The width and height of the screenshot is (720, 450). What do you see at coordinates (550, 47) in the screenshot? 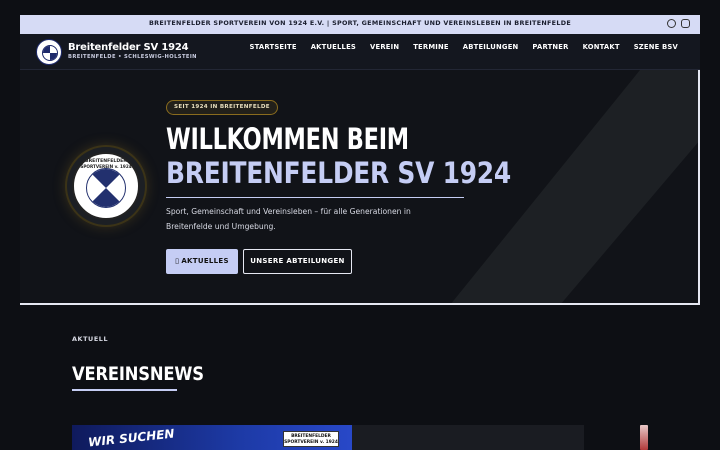
I see `nav-partner: PARTNER` at bounding box center [550, 47].